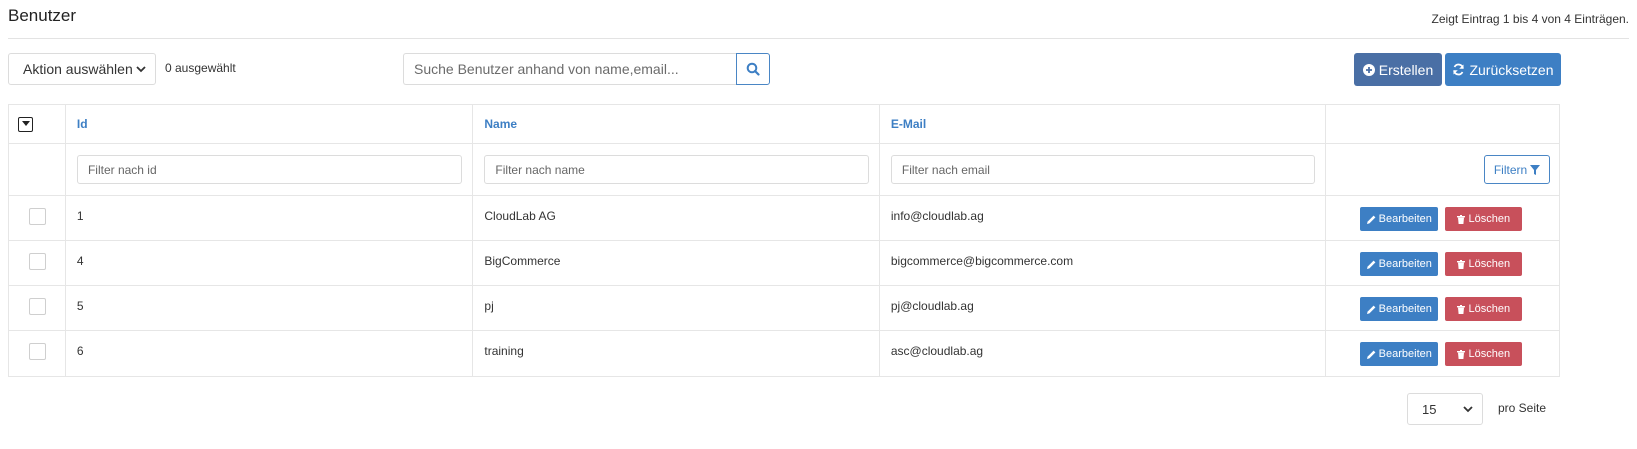 This screenshot has width=1637, height=449. What do you see at coordinates (1103, 308) in the screenshot?
I see `email-cell: pj@cloudlab.ag` at bounding box center [1103, 308].